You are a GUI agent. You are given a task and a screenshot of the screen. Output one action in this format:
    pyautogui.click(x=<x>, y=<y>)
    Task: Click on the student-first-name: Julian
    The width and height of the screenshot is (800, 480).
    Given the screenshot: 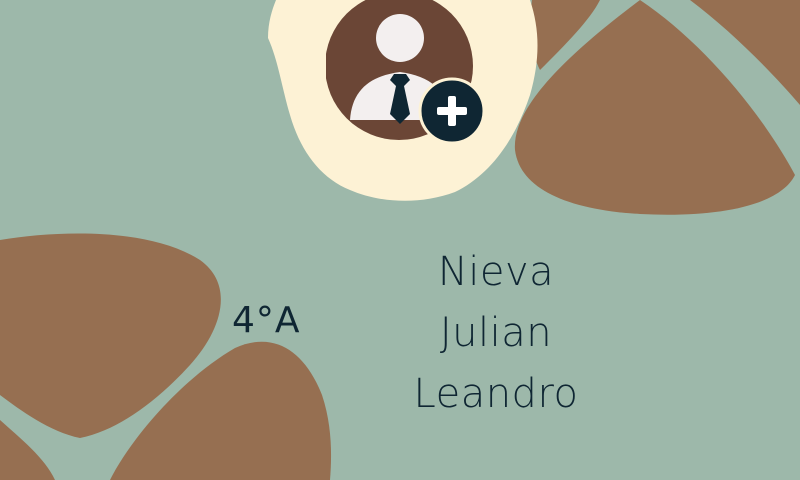 What is the action you would take?
    pyautogui.click(x=496, y=333)
    